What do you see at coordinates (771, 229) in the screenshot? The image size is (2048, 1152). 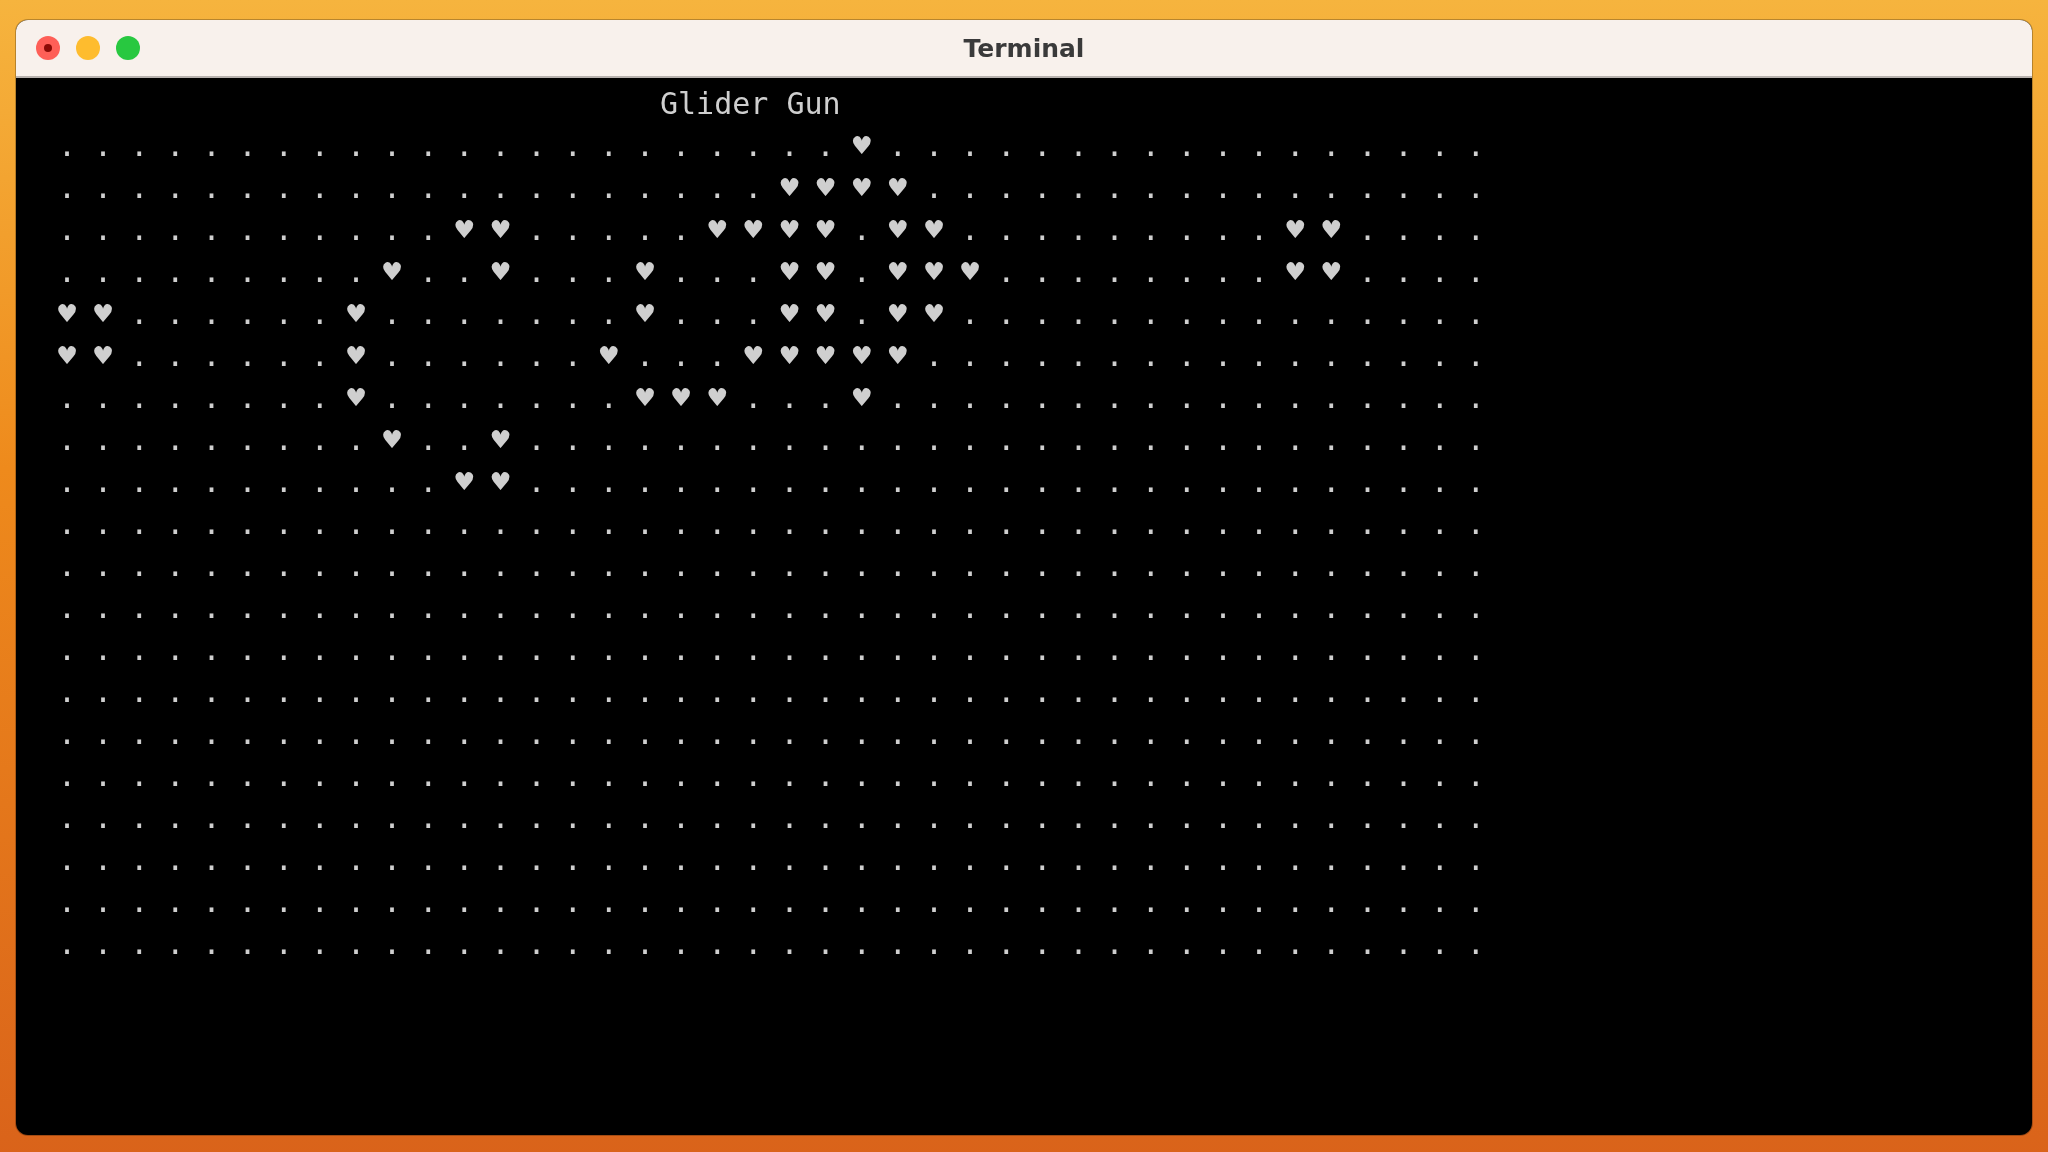 I see `terminal-line: . . . . . . . . . . . ♥ ♥ . . . . . ♥ ♥ ♥ ♥ . ♥ ♥ . . . . . . . . . ♥ ♥ . . . .` at bounding box center [771, 229].